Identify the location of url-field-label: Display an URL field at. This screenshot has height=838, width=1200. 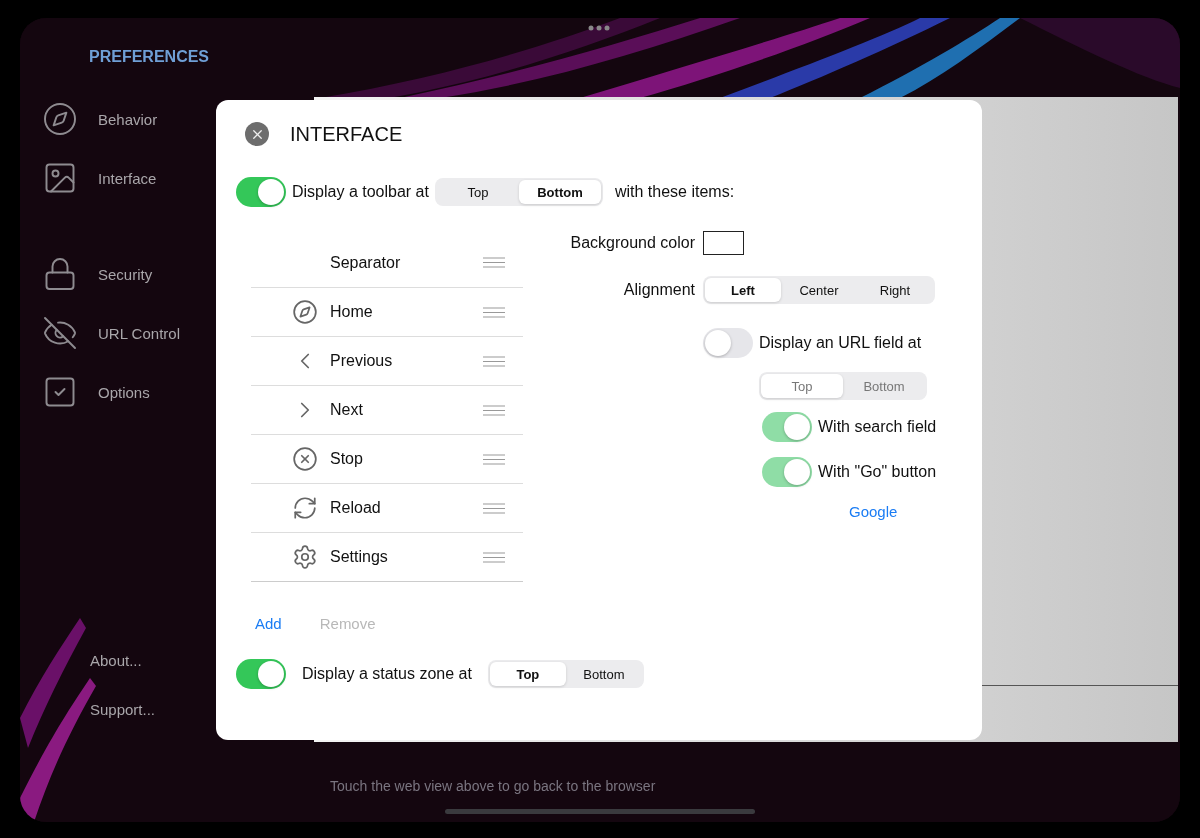
(840, 343).